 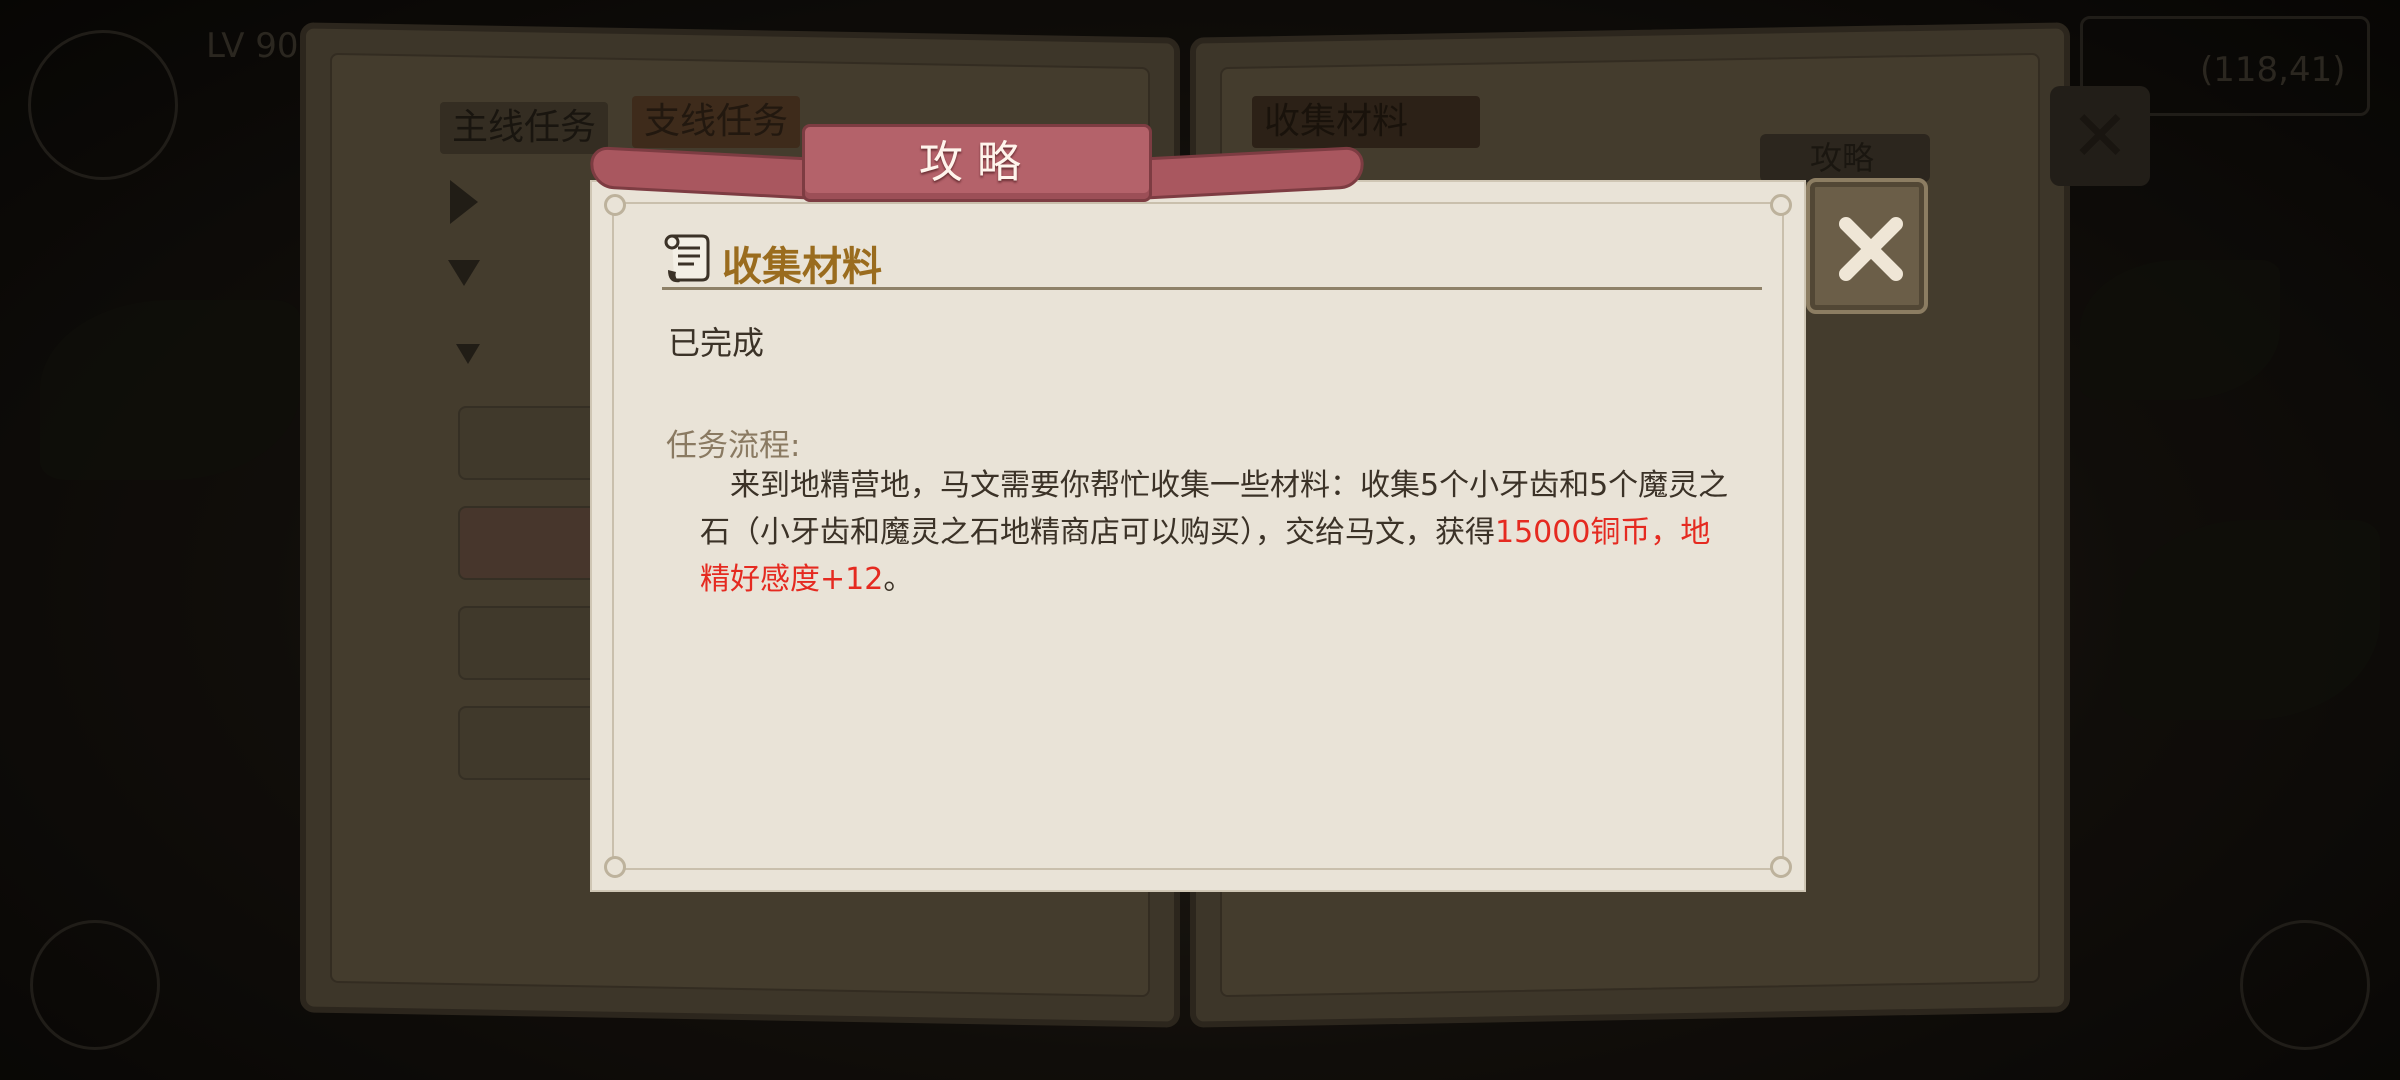 I want to click on close-button, so click(x=1867, y=246).